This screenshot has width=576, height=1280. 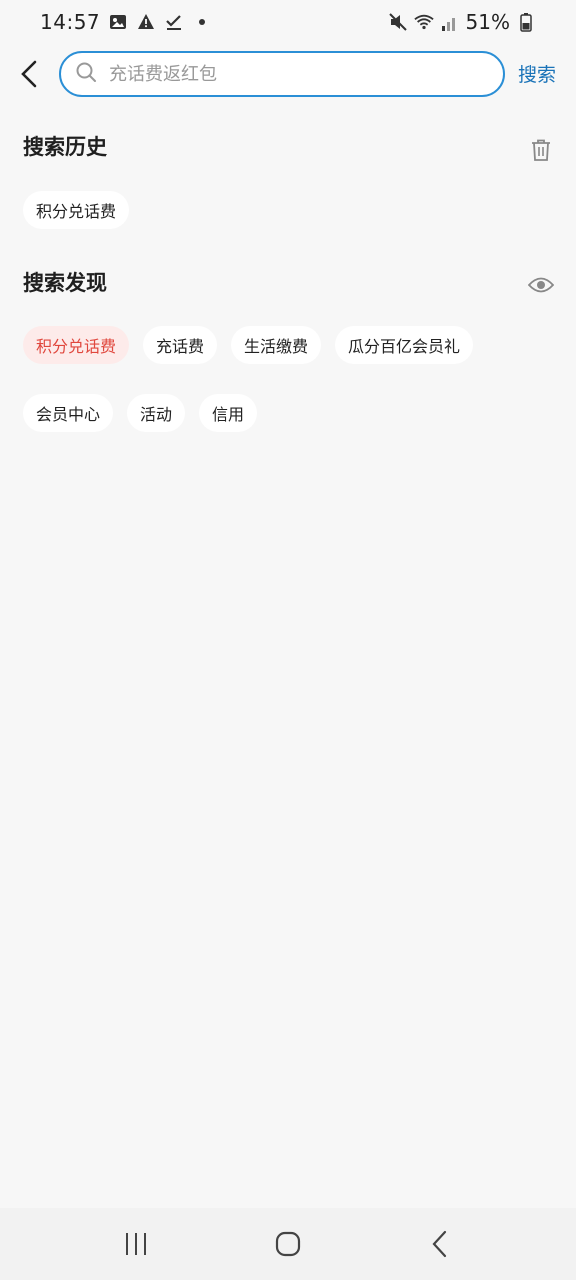 I want to click on back-button, so click(x=29, y=74).